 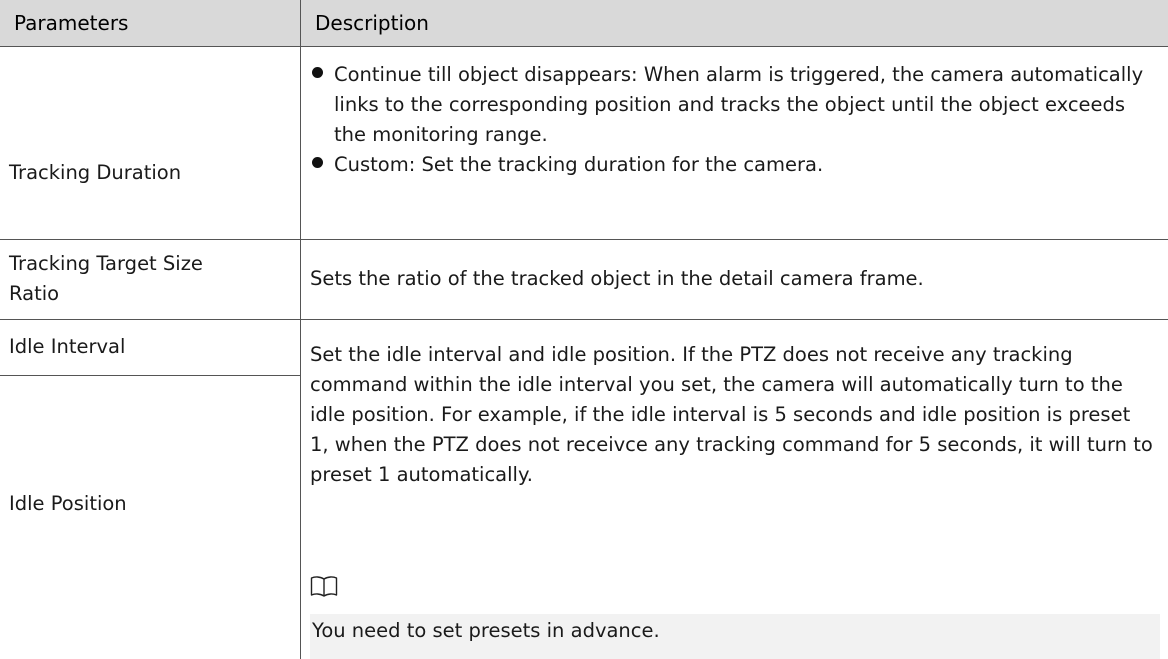 I want to click on header-parameters: Parameters, so click(x=150, y=23).